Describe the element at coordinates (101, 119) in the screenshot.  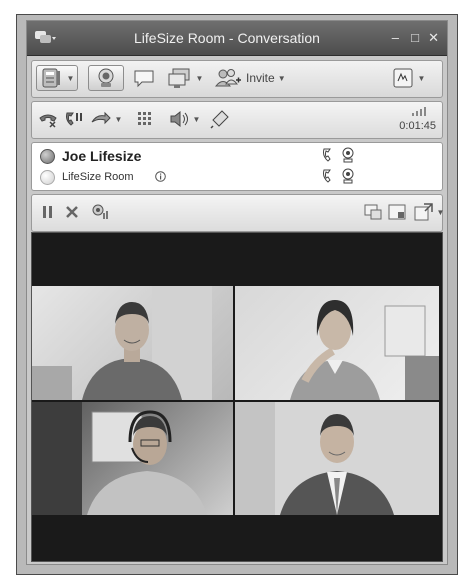
I see `transfer-icon` at that location.